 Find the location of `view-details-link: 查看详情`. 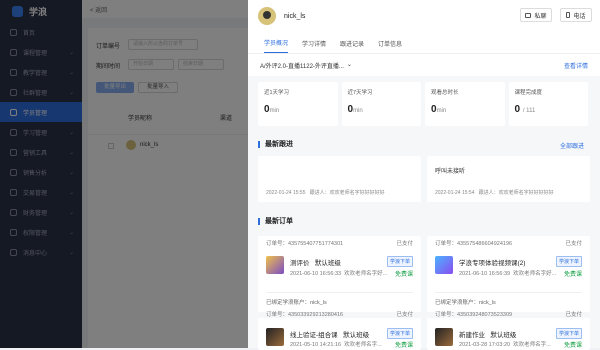

view-details-link: 查看详情 is located at coordinates (576, 65).